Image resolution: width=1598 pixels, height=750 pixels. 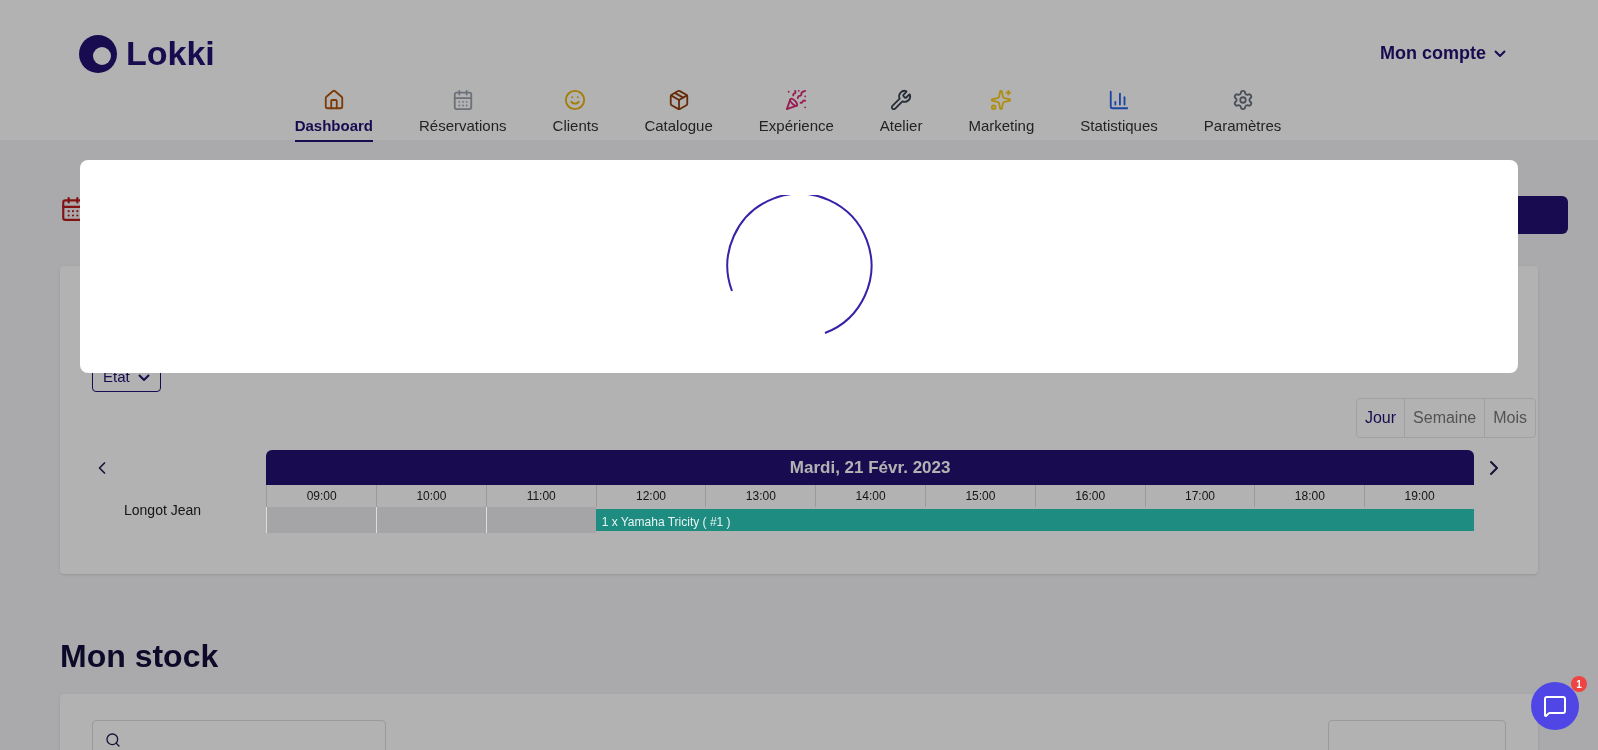 What do you see at coordinates (462, 100) in the screenshot?
I see `calendar-icon` at bounding box center [462, 100].